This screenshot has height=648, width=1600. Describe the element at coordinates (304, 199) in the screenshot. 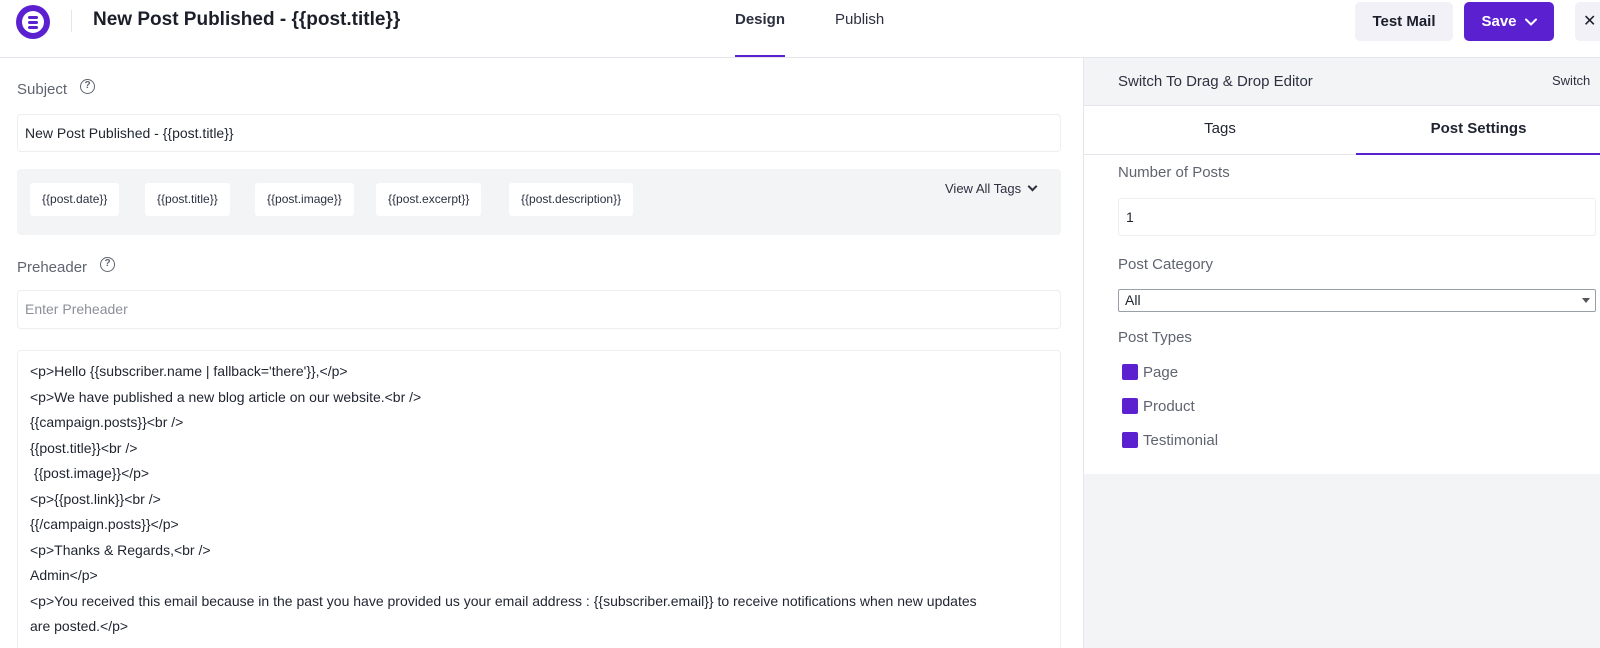

I see `tag-chip-post-image: {{post.image}}` at that location.